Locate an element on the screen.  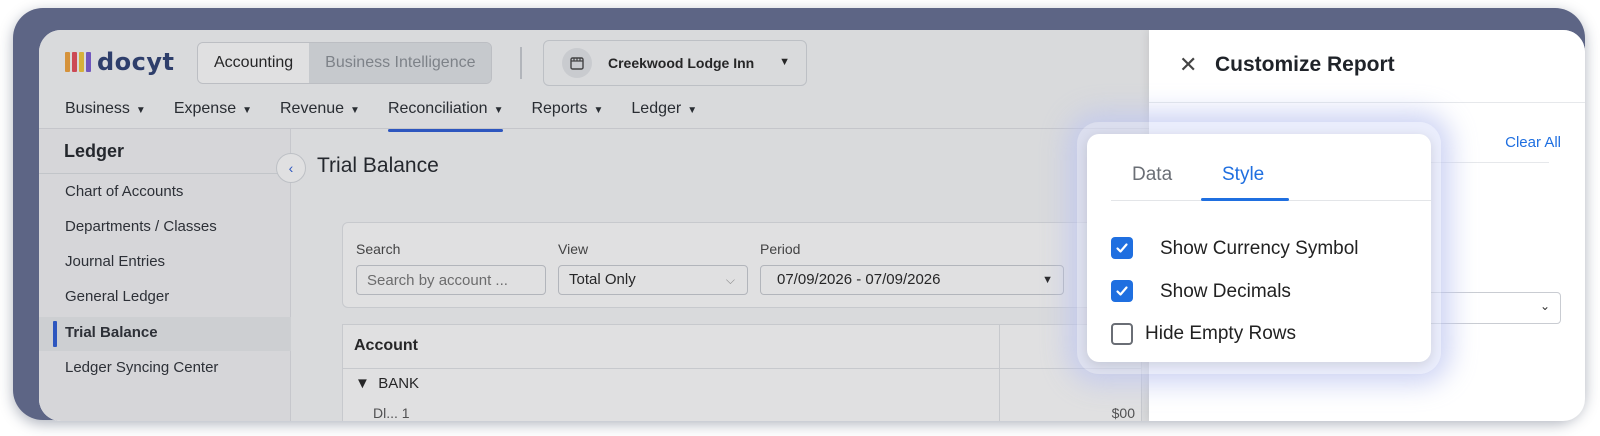
show-decimals-label: Show Decimals is located at coordinates (1225, 291).